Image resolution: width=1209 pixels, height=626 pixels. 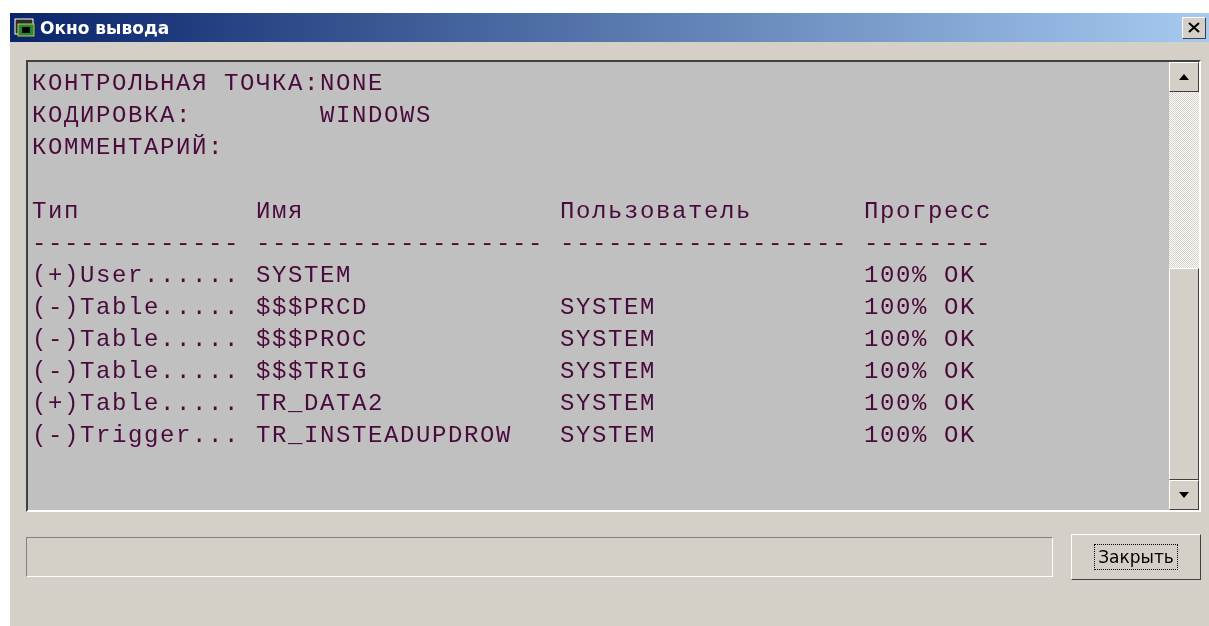 I want to click on window-icon, so click(x=25, y=27).